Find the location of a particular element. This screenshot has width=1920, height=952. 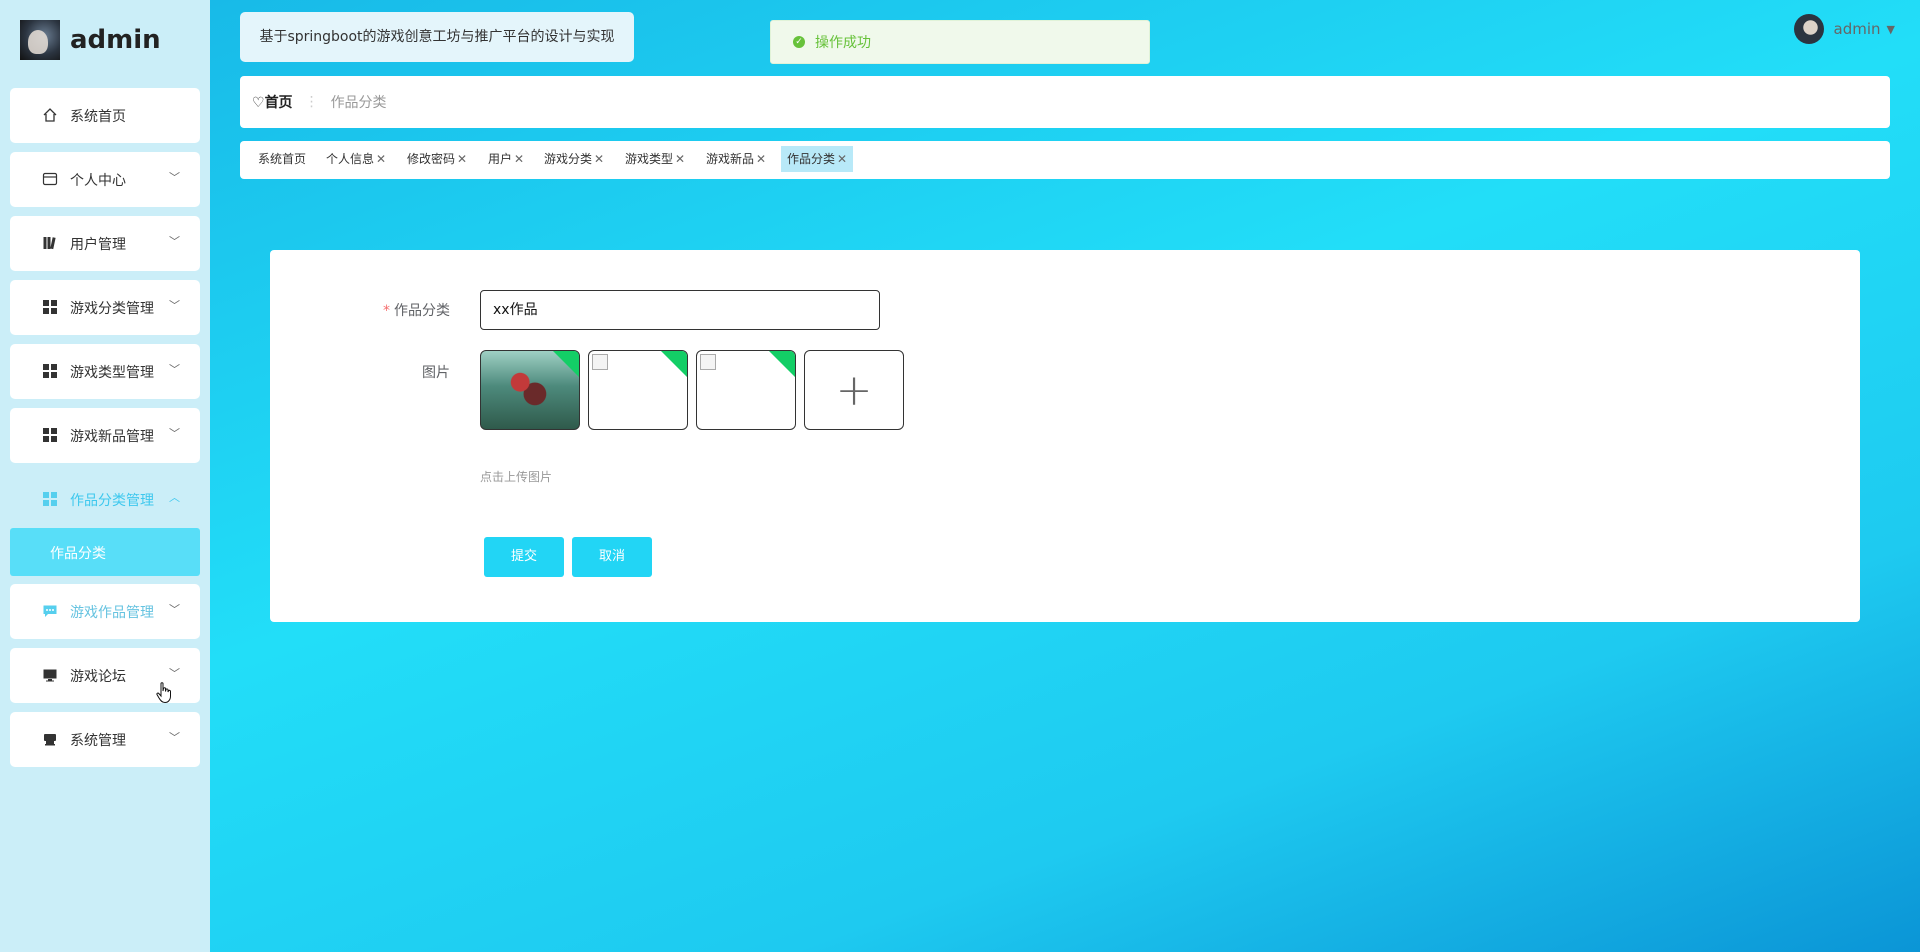

chevron-up-icon: ︿ is located at coordinates (174, 497).